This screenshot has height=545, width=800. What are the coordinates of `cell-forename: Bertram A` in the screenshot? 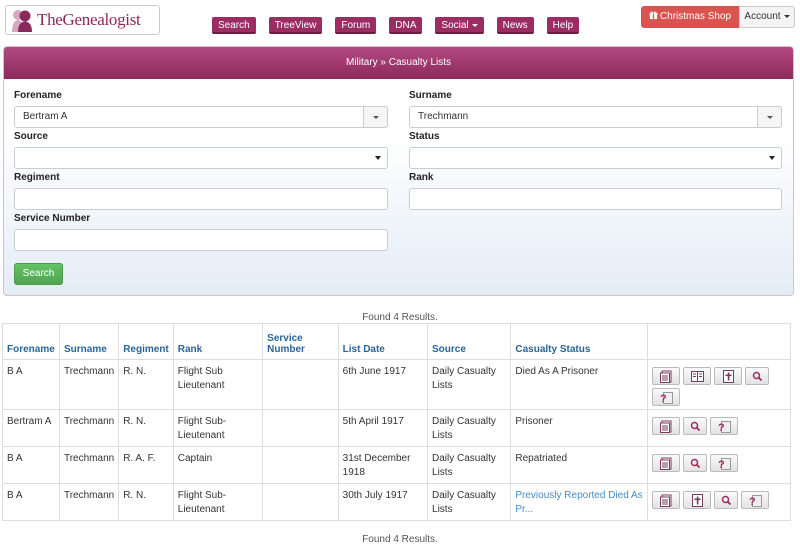 It's located at (31, 428).